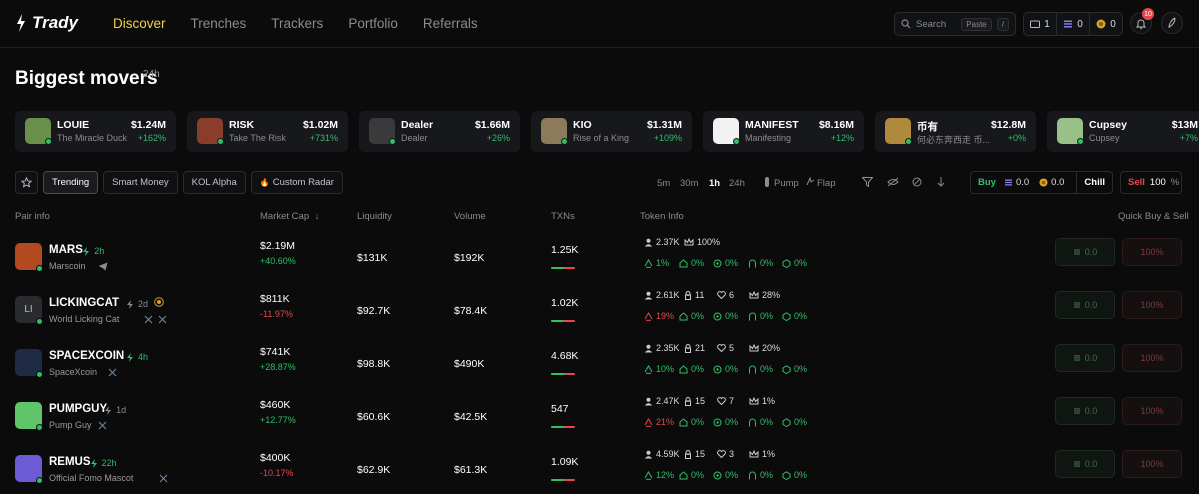 The width and height of the screenshot is (1199, 494). Describe the element at coordinates (1094, 182) in the screenshot. I see `buy-mode: Chill` at that location.